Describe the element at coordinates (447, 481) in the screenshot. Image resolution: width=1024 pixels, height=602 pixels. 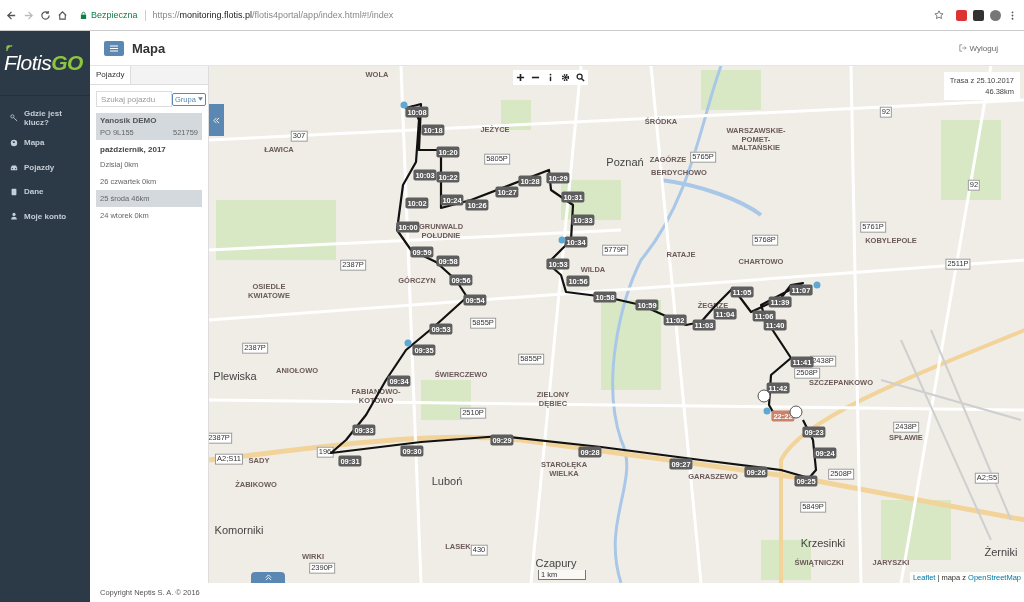
I see `map-label: Luboń` at that location.